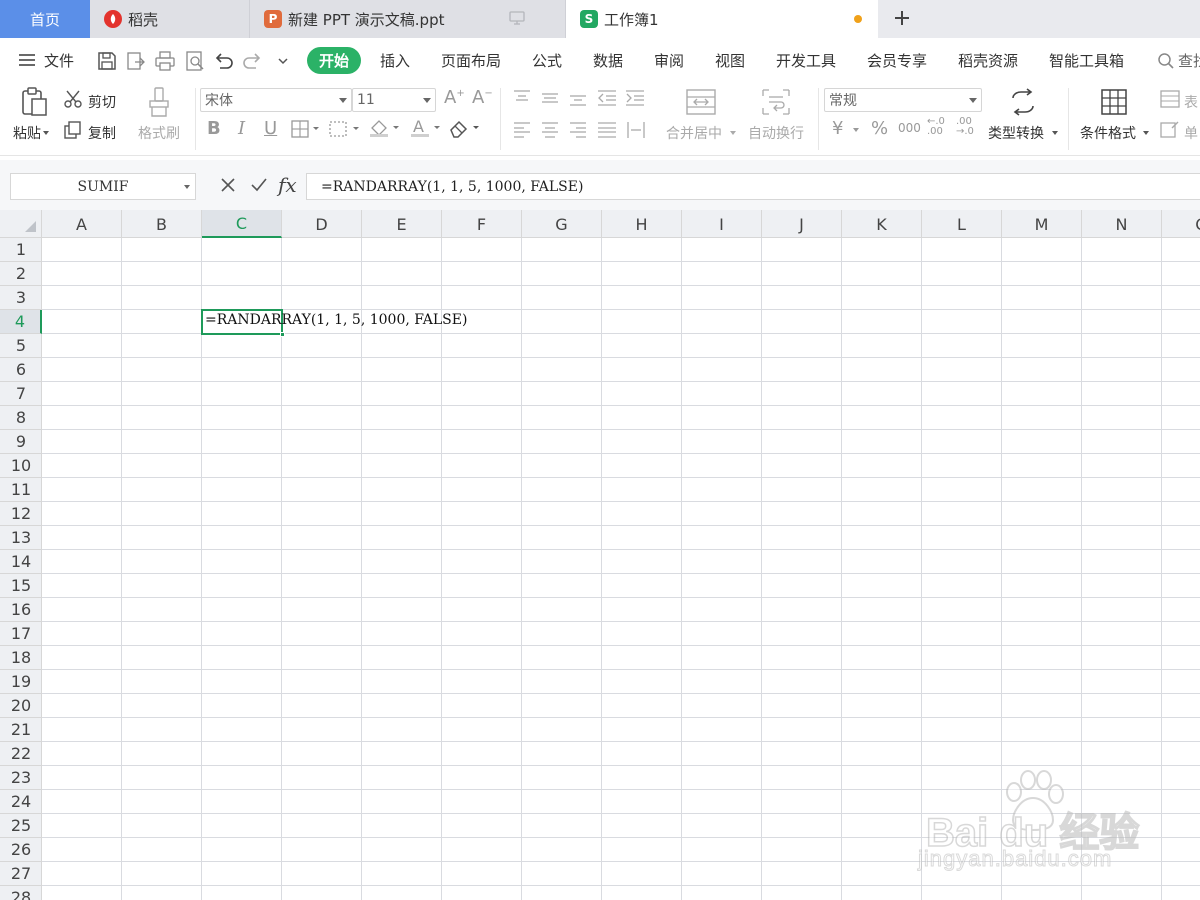 The height and width of the screenshot is (900, 1200). Describe the element at coordinates (753, 186) in the screenshot. I see `formula-input: =RANDARRAY(1, 1, 5, 1000, FALSE)` at that location.